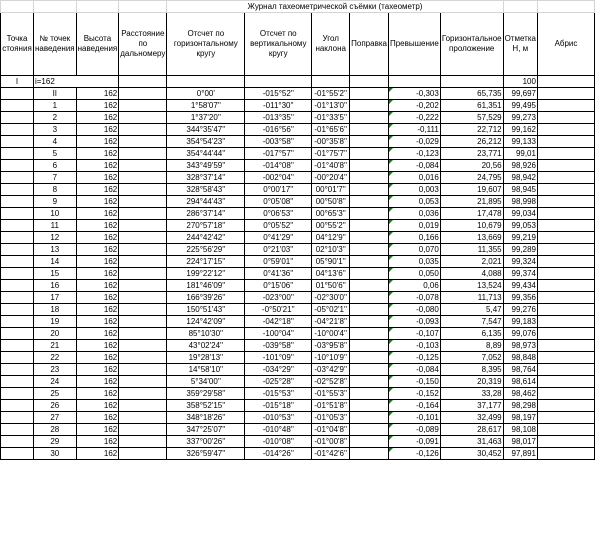  What do you see at coordinates (331, 165) in the screenshot?
I see `slope-angle-cell: -01°40'8''` at bounding box center [331, 165].